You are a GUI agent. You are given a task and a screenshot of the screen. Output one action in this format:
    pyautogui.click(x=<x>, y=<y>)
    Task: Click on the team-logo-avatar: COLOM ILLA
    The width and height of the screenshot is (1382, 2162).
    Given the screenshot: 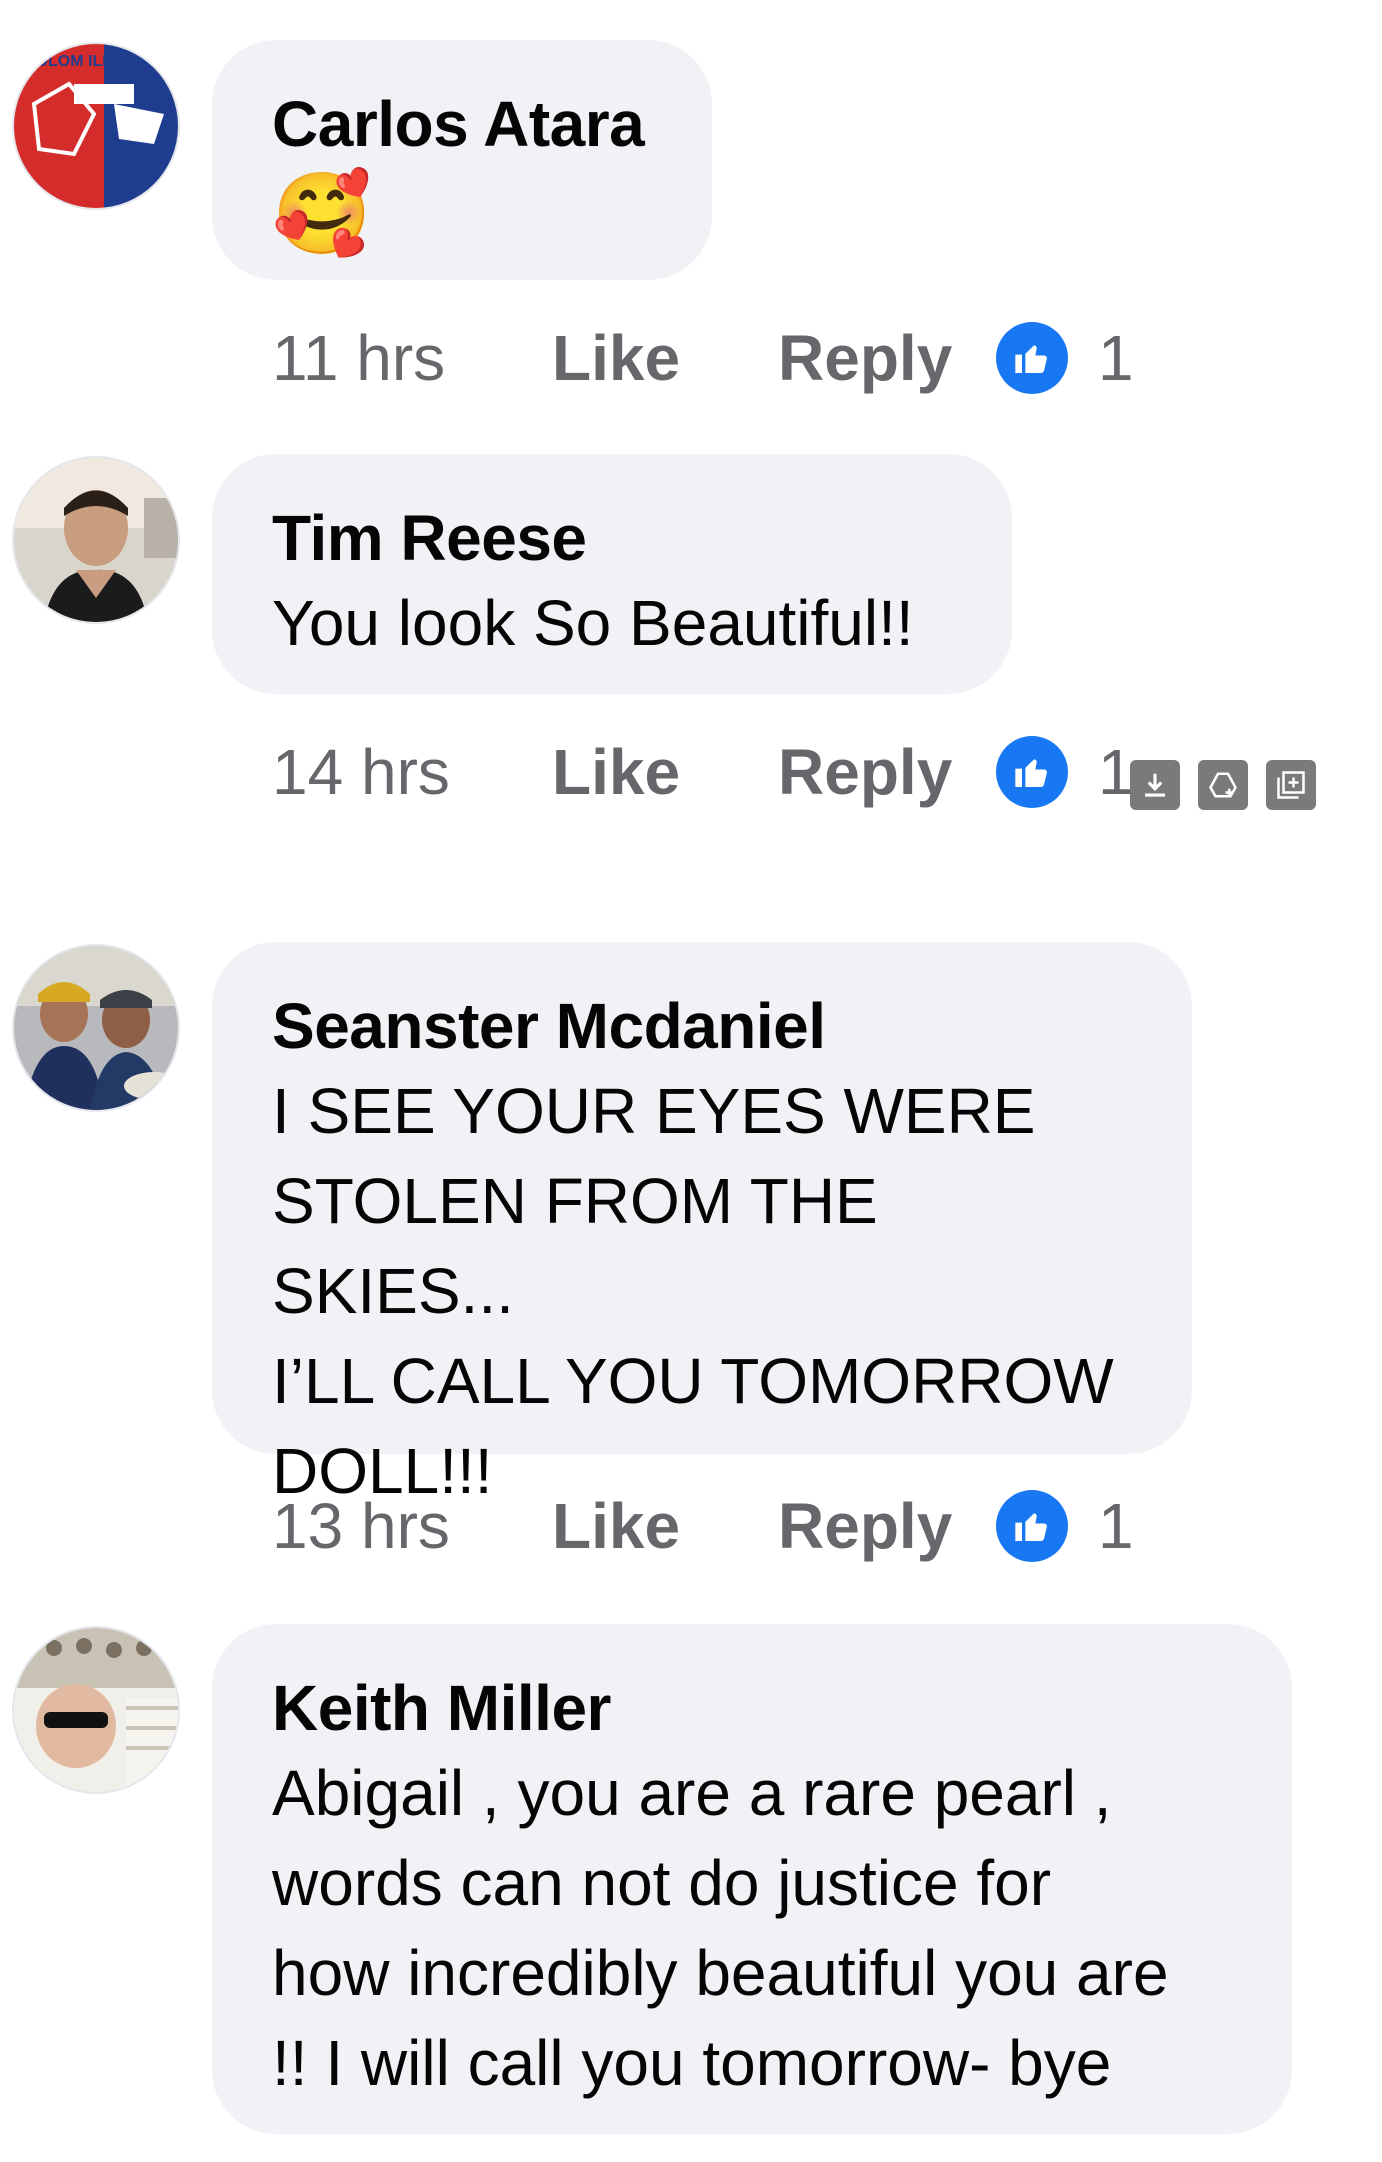 What is the action you would take?
    pyautogui.click(x=96, y=126)
    